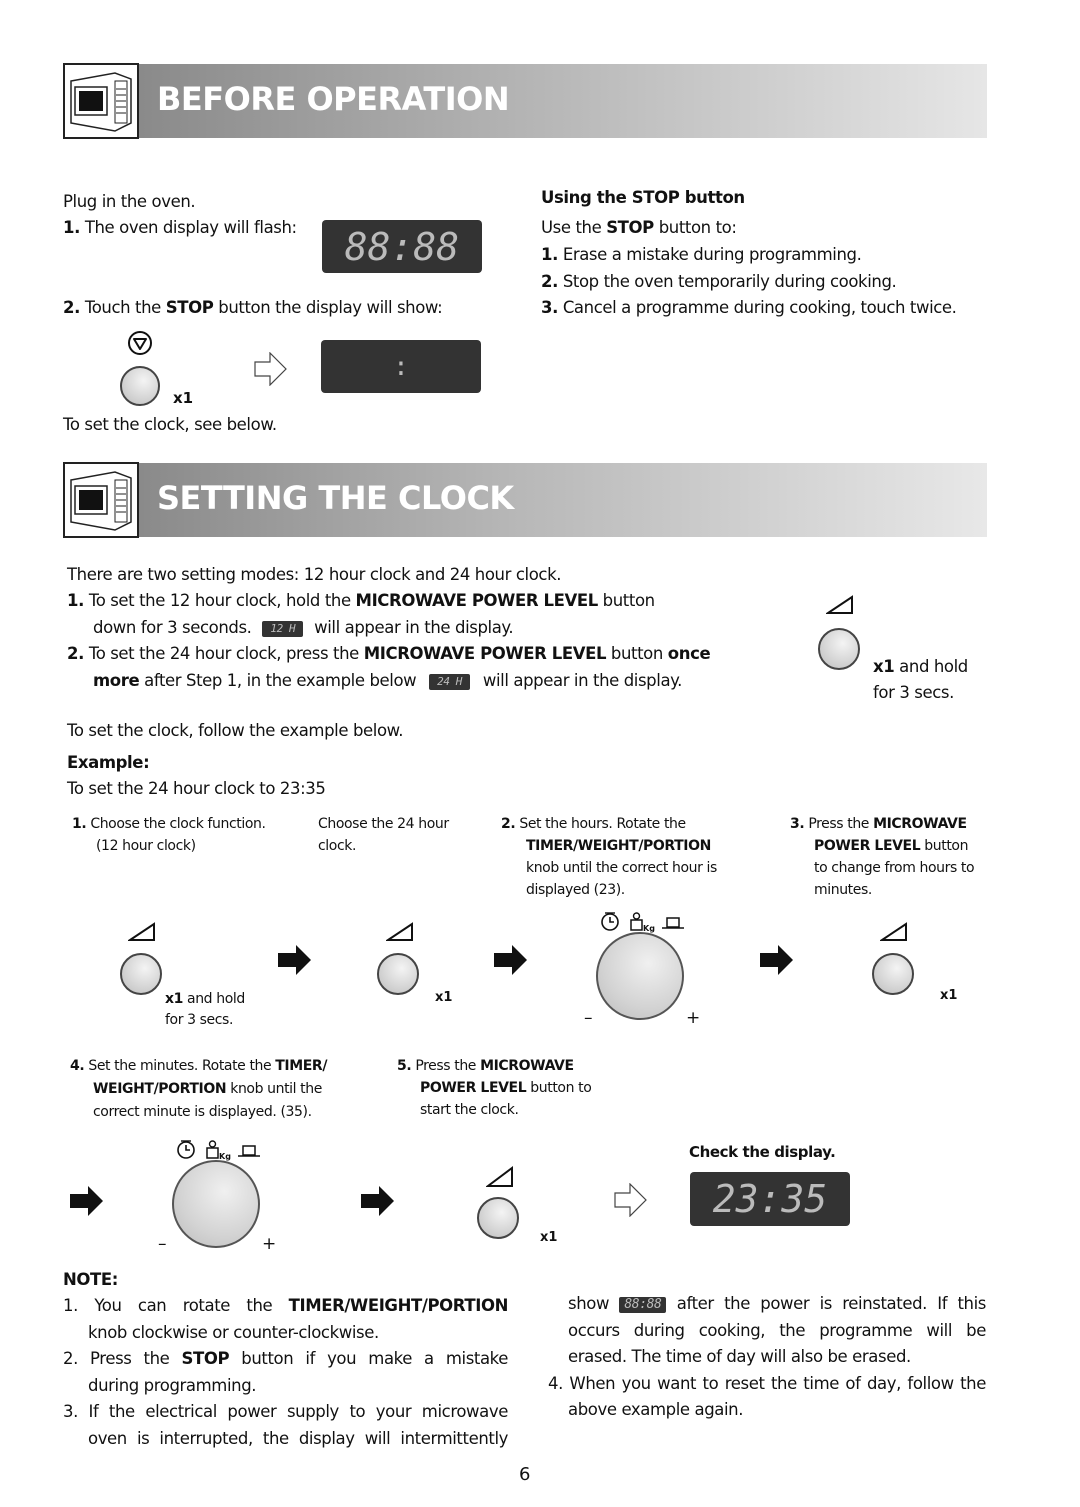 The width and height of the screenshot is (1080, 1507). Describe the element at coordinates (278, 680) in the screenshot. I see `text: after Step 1, in the example below` at that location.